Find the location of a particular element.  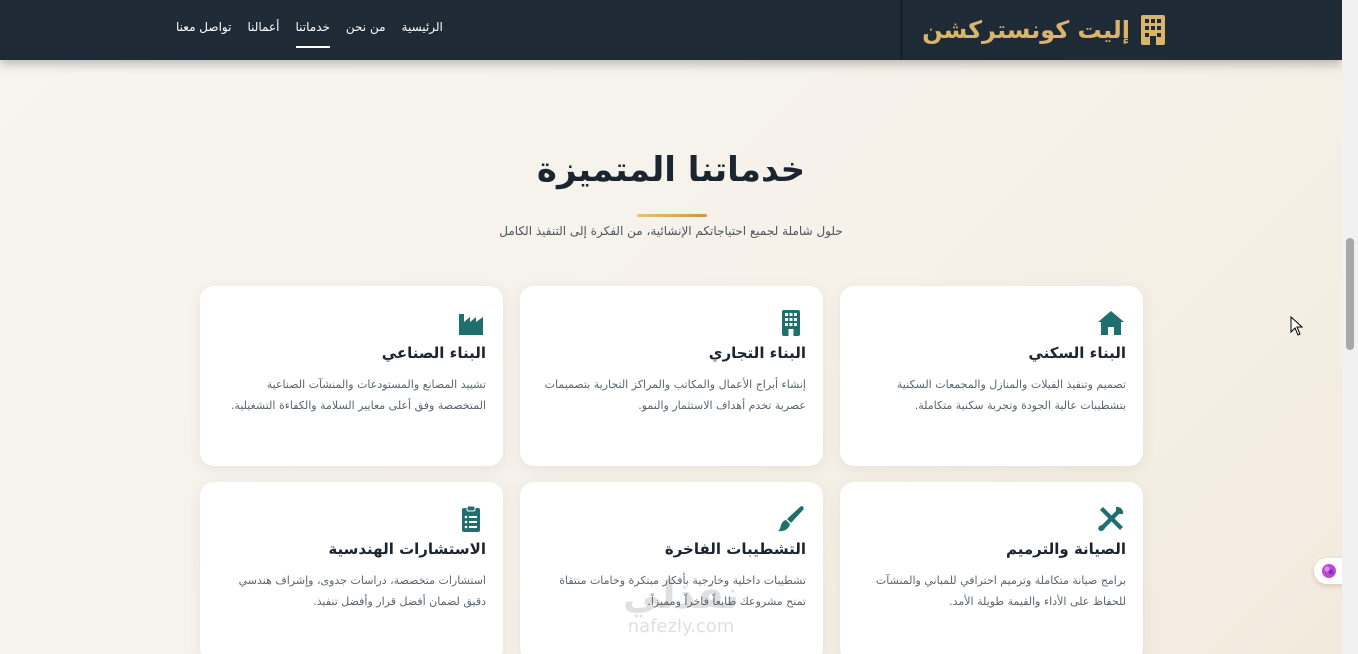

page-scrollbar is located at coordinates (1350, 327).